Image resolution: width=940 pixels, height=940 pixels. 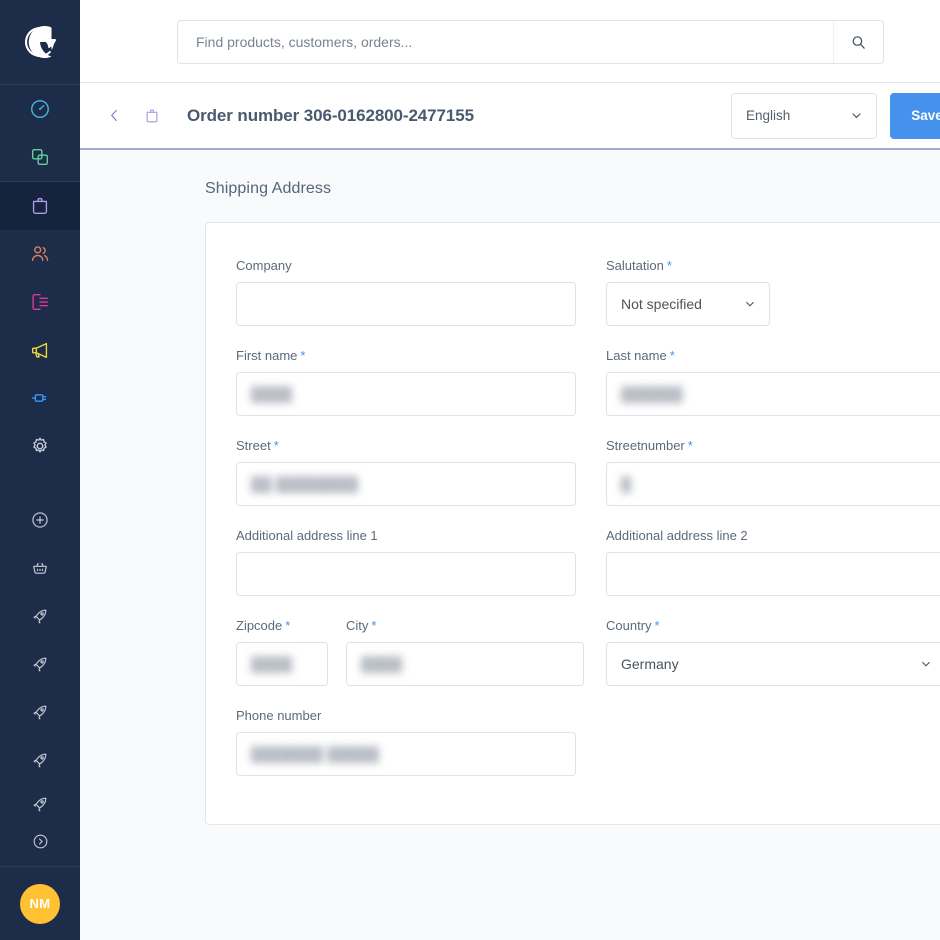 What do you see at coordinates (40, 109) in the screenshot?
I see `sidebar-item-dashboard` at bounding box center [40, 109].